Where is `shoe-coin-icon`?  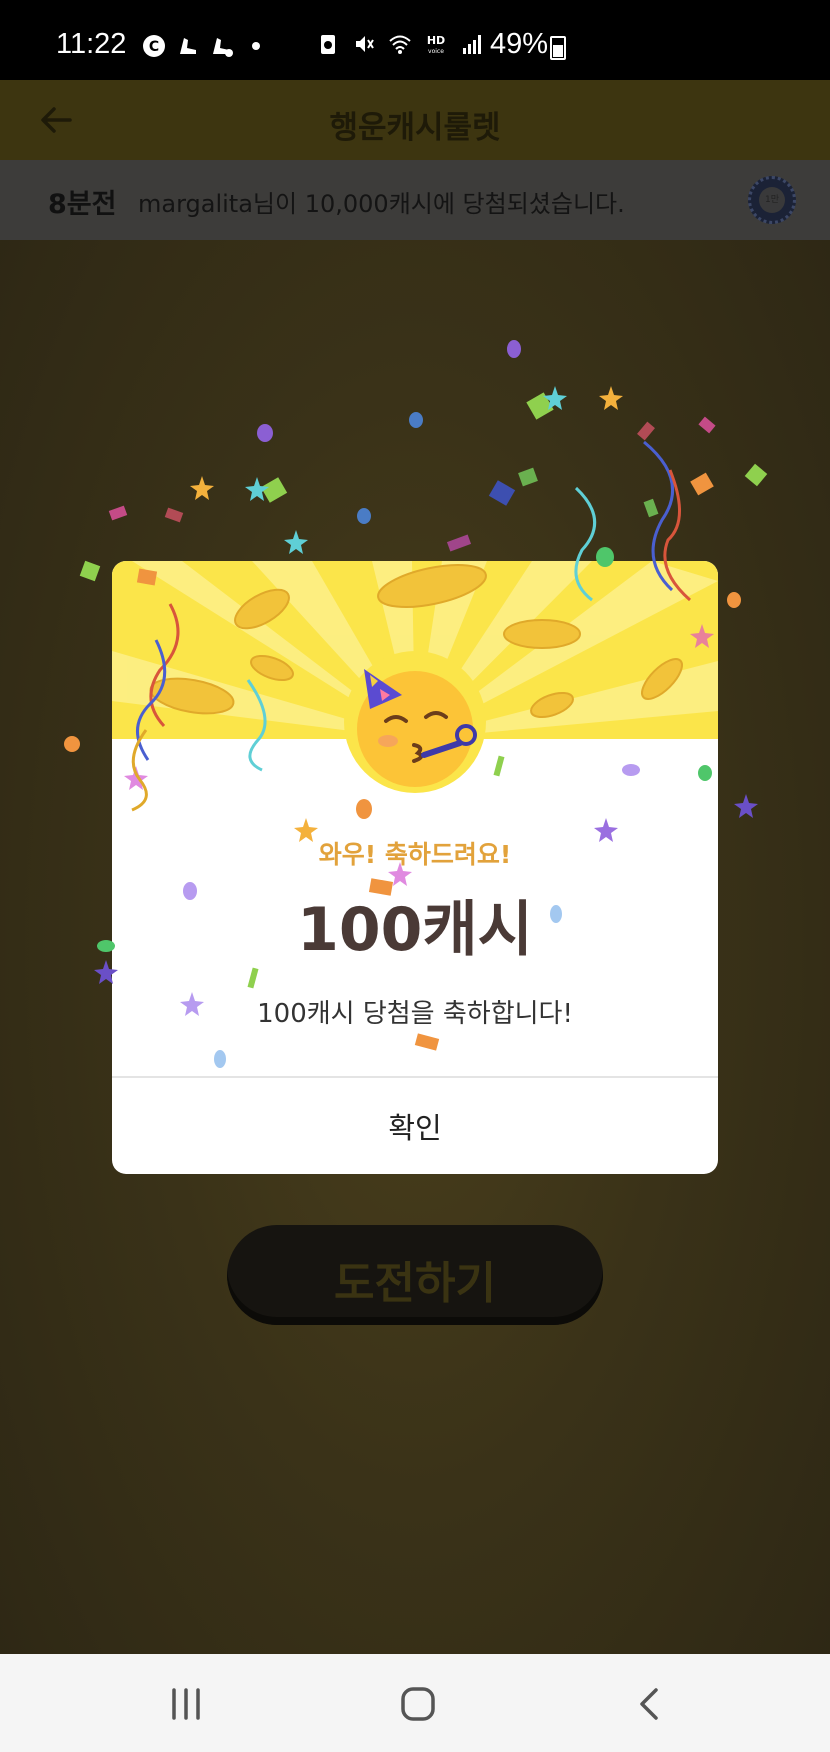
shoe-coin-icon is located at coordinates (223, 47).